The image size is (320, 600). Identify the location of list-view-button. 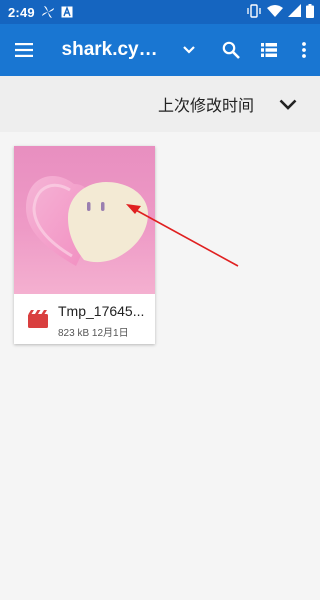
(269, 50).